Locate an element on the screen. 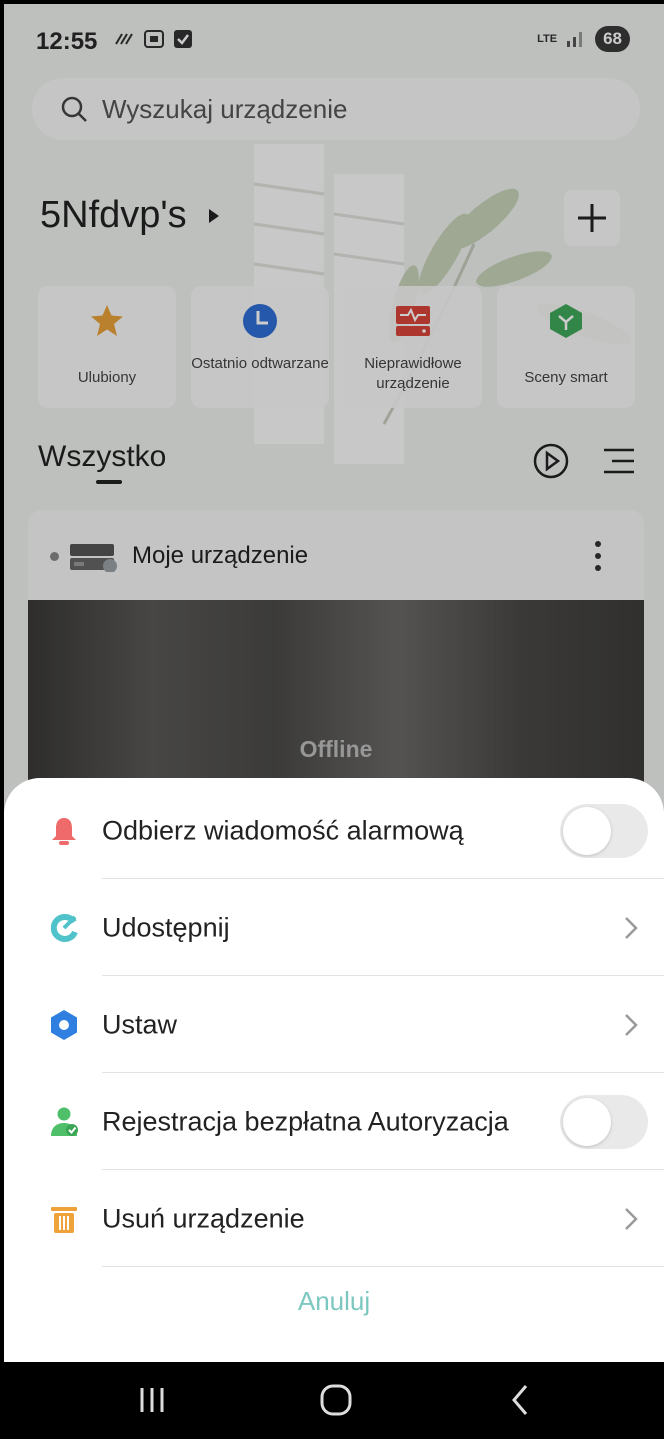  settings-icon is located at coordinates (64, 1024).